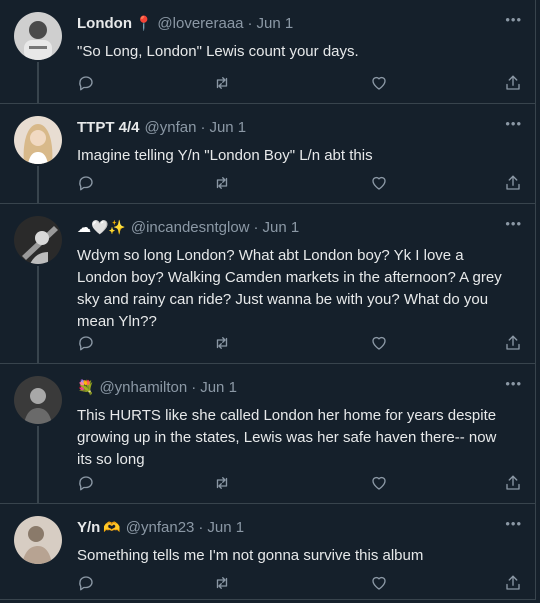 The height and width of the screenshot is (603, 540). I want to click on heart-hands-emoji: 🫶, so click(112, 528).